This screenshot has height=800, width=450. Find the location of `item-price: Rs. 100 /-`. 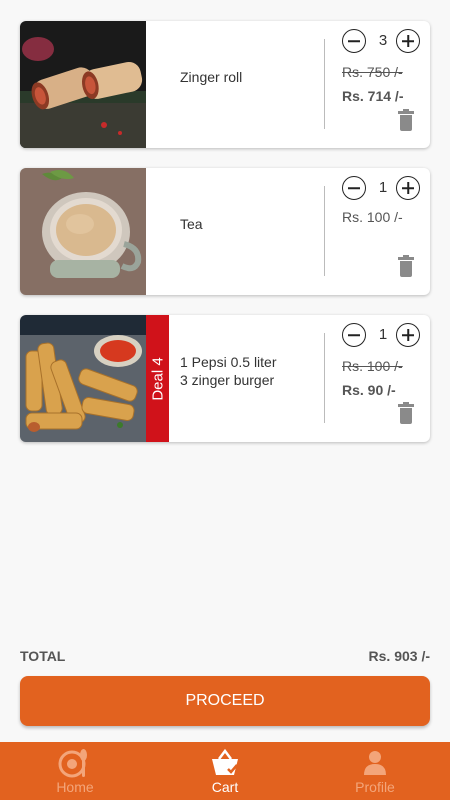

item-price: Rs. 100 /- is located at coordinates (372, 217).